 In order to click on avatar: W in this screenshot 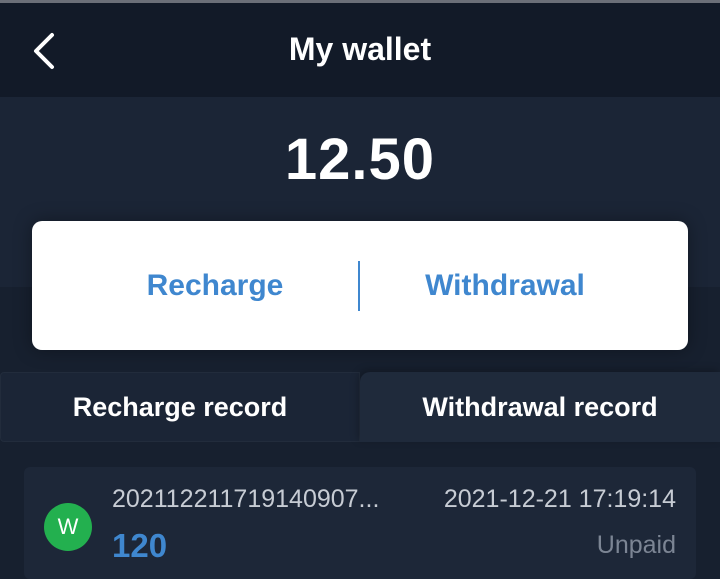, I will do `click(68, 527)`.